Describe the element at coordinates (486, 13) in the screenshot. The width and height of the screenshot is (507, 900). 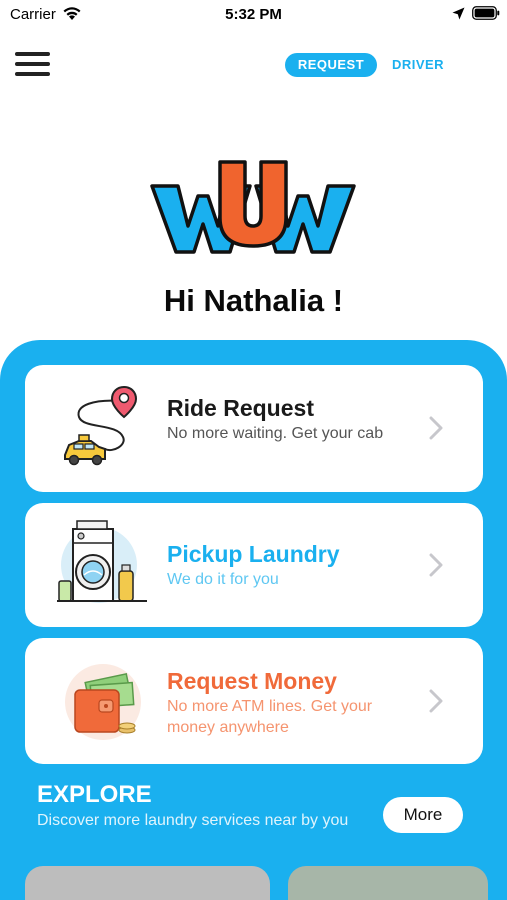
I see `battery-icon` at that location.